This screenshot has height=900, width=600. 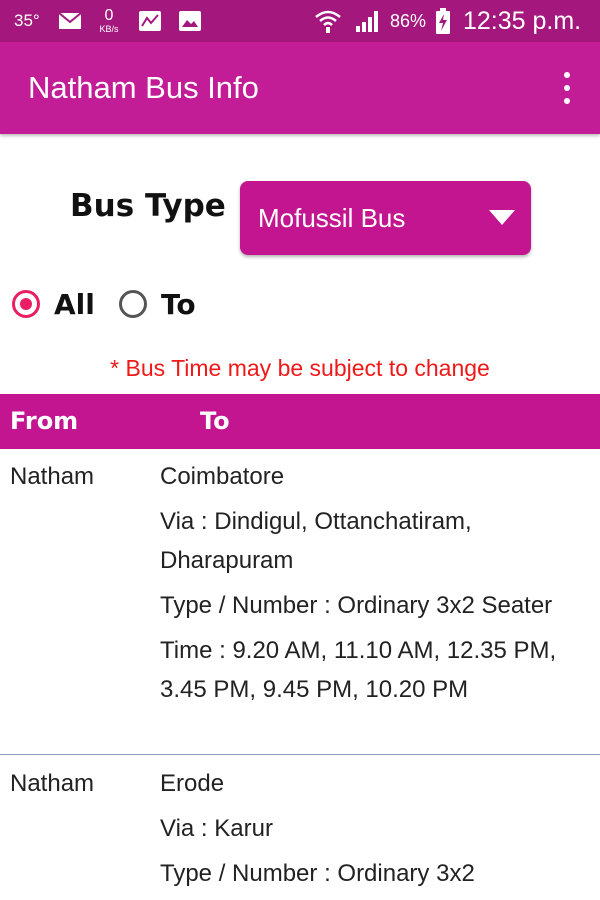 I want to click on data-rate: 0 KB/s, so click(x=109, y=21).